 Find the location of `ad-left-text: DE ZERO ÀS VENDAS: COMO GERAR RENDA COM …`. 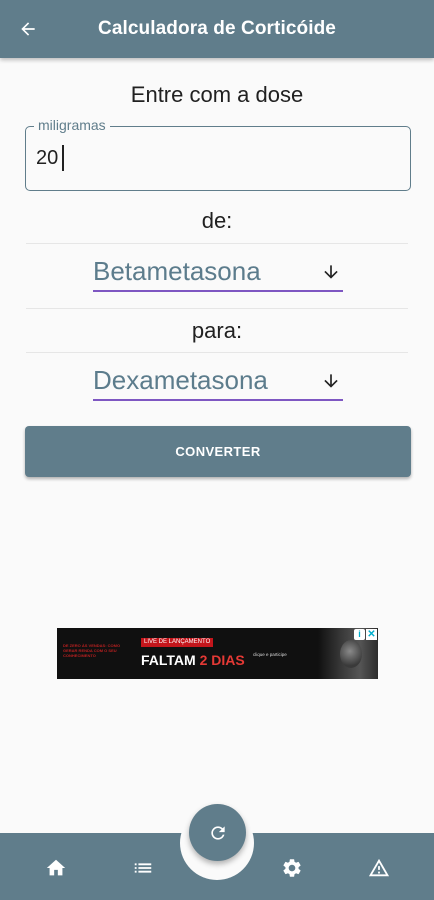

ad-left-text: DE ZERO ÀS VENDAS: COMO GERAR RENDA COM … is located at coordinates (92, 650).